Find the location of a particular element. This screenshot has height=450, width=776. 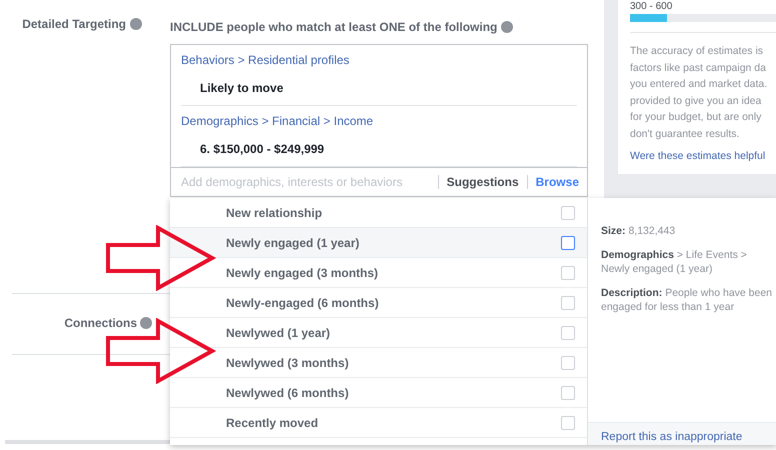

dropdown-item: Newlywed (6 months) is located at coordinates (378, 393).